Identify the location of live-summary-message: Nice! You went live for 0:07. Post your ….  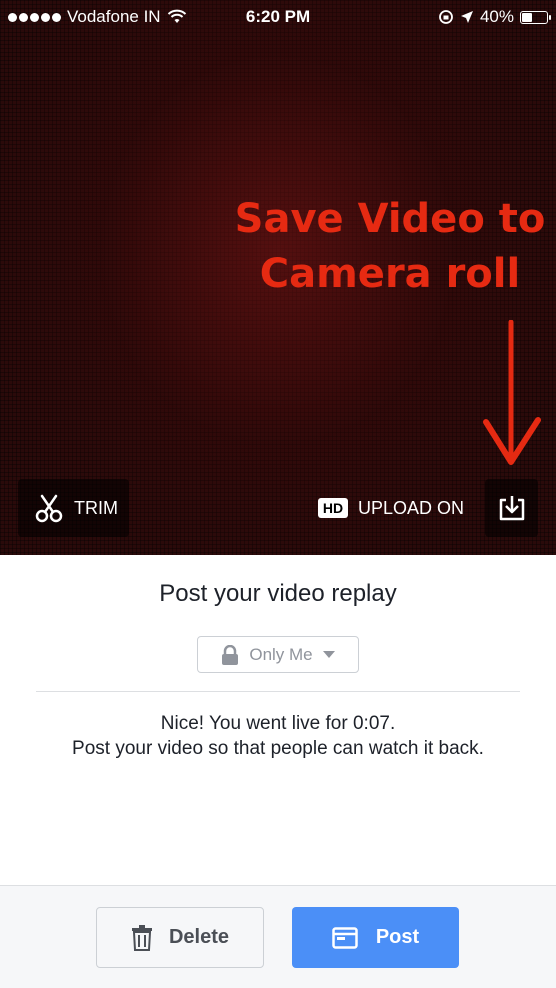
(278, 736).